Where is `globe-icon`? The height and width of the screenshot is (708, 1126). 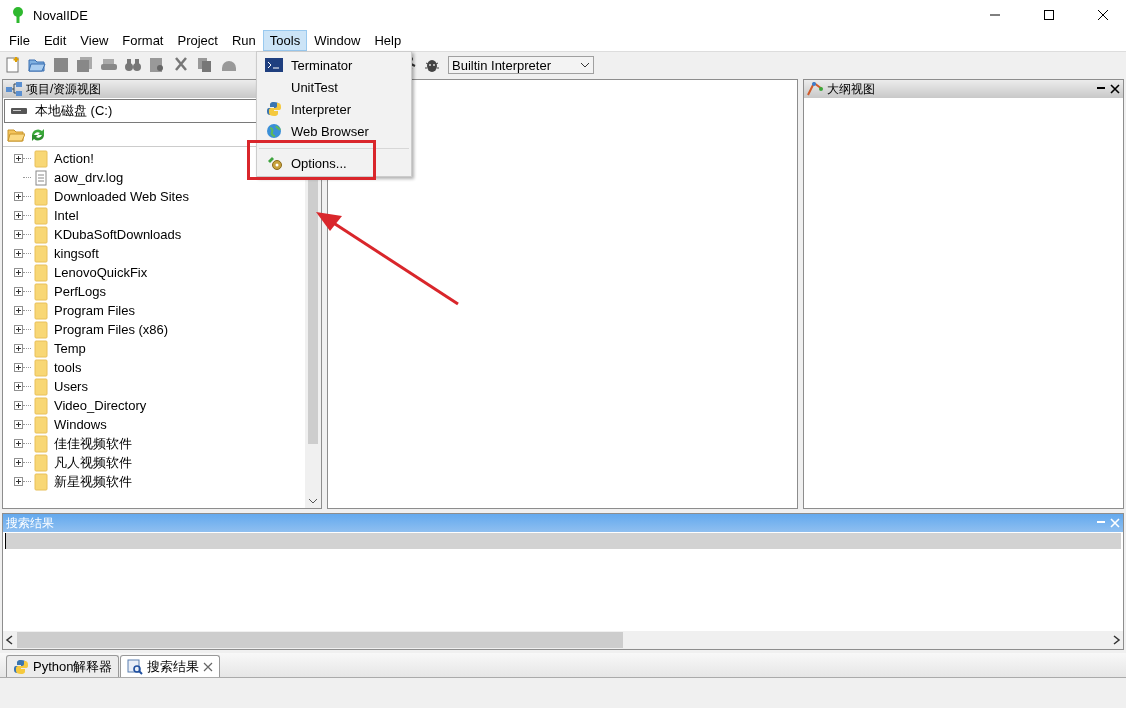 globe-icon is located at coordinates (274, 131).